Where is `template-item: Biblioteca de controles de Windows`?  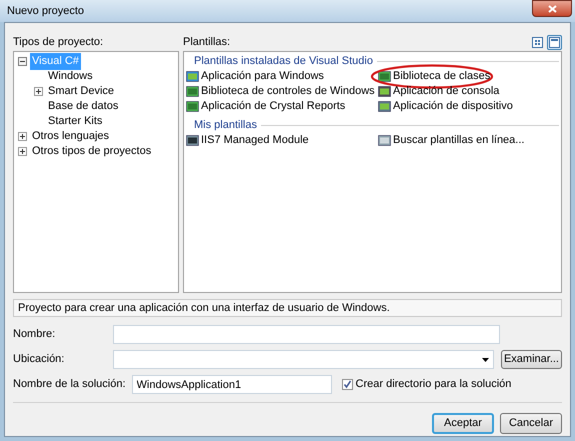 template-item: Biblioteca de controles de Windows is located at coordinates (280, 91).